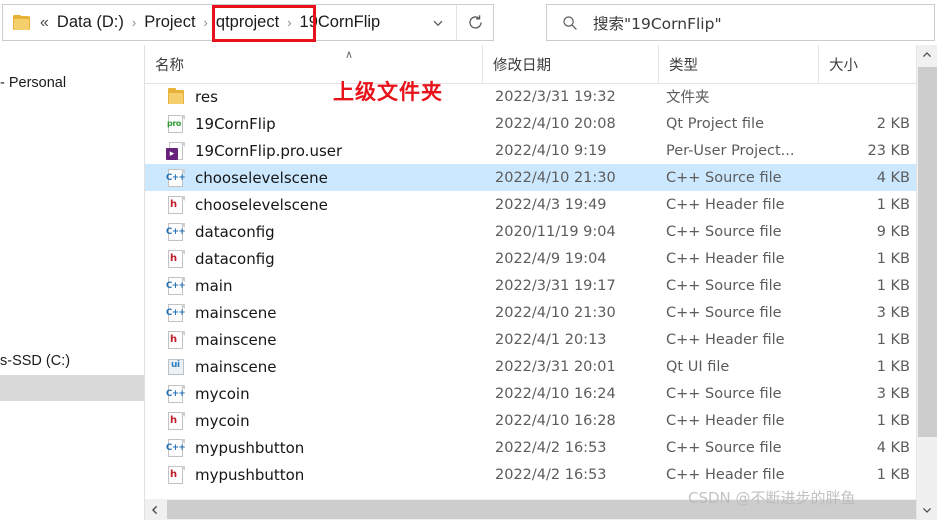 Image resolution: width=937 pixels, height=520 pixels. I want to click on folder-icon, so click(176, 97).